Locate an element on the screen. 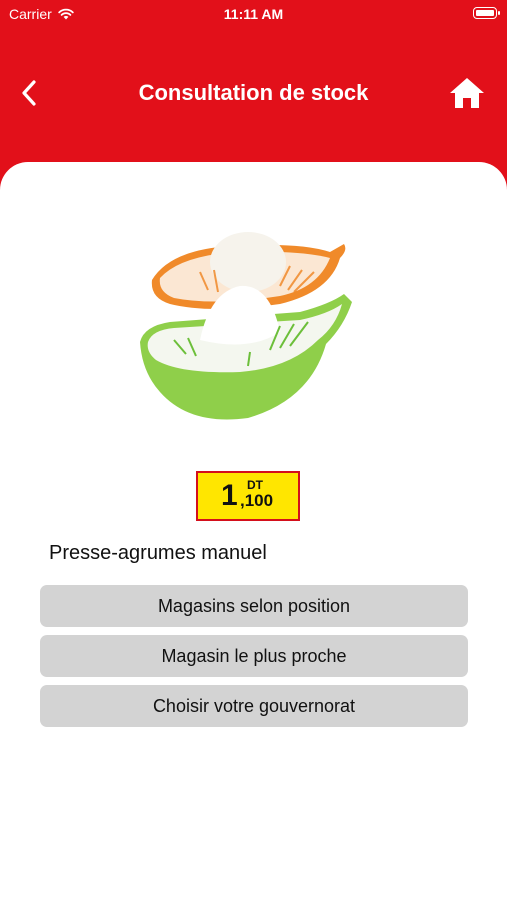 The width and height of the screenshot is (507, 900). price-integer: 1 is located at coordinates (229, 495).